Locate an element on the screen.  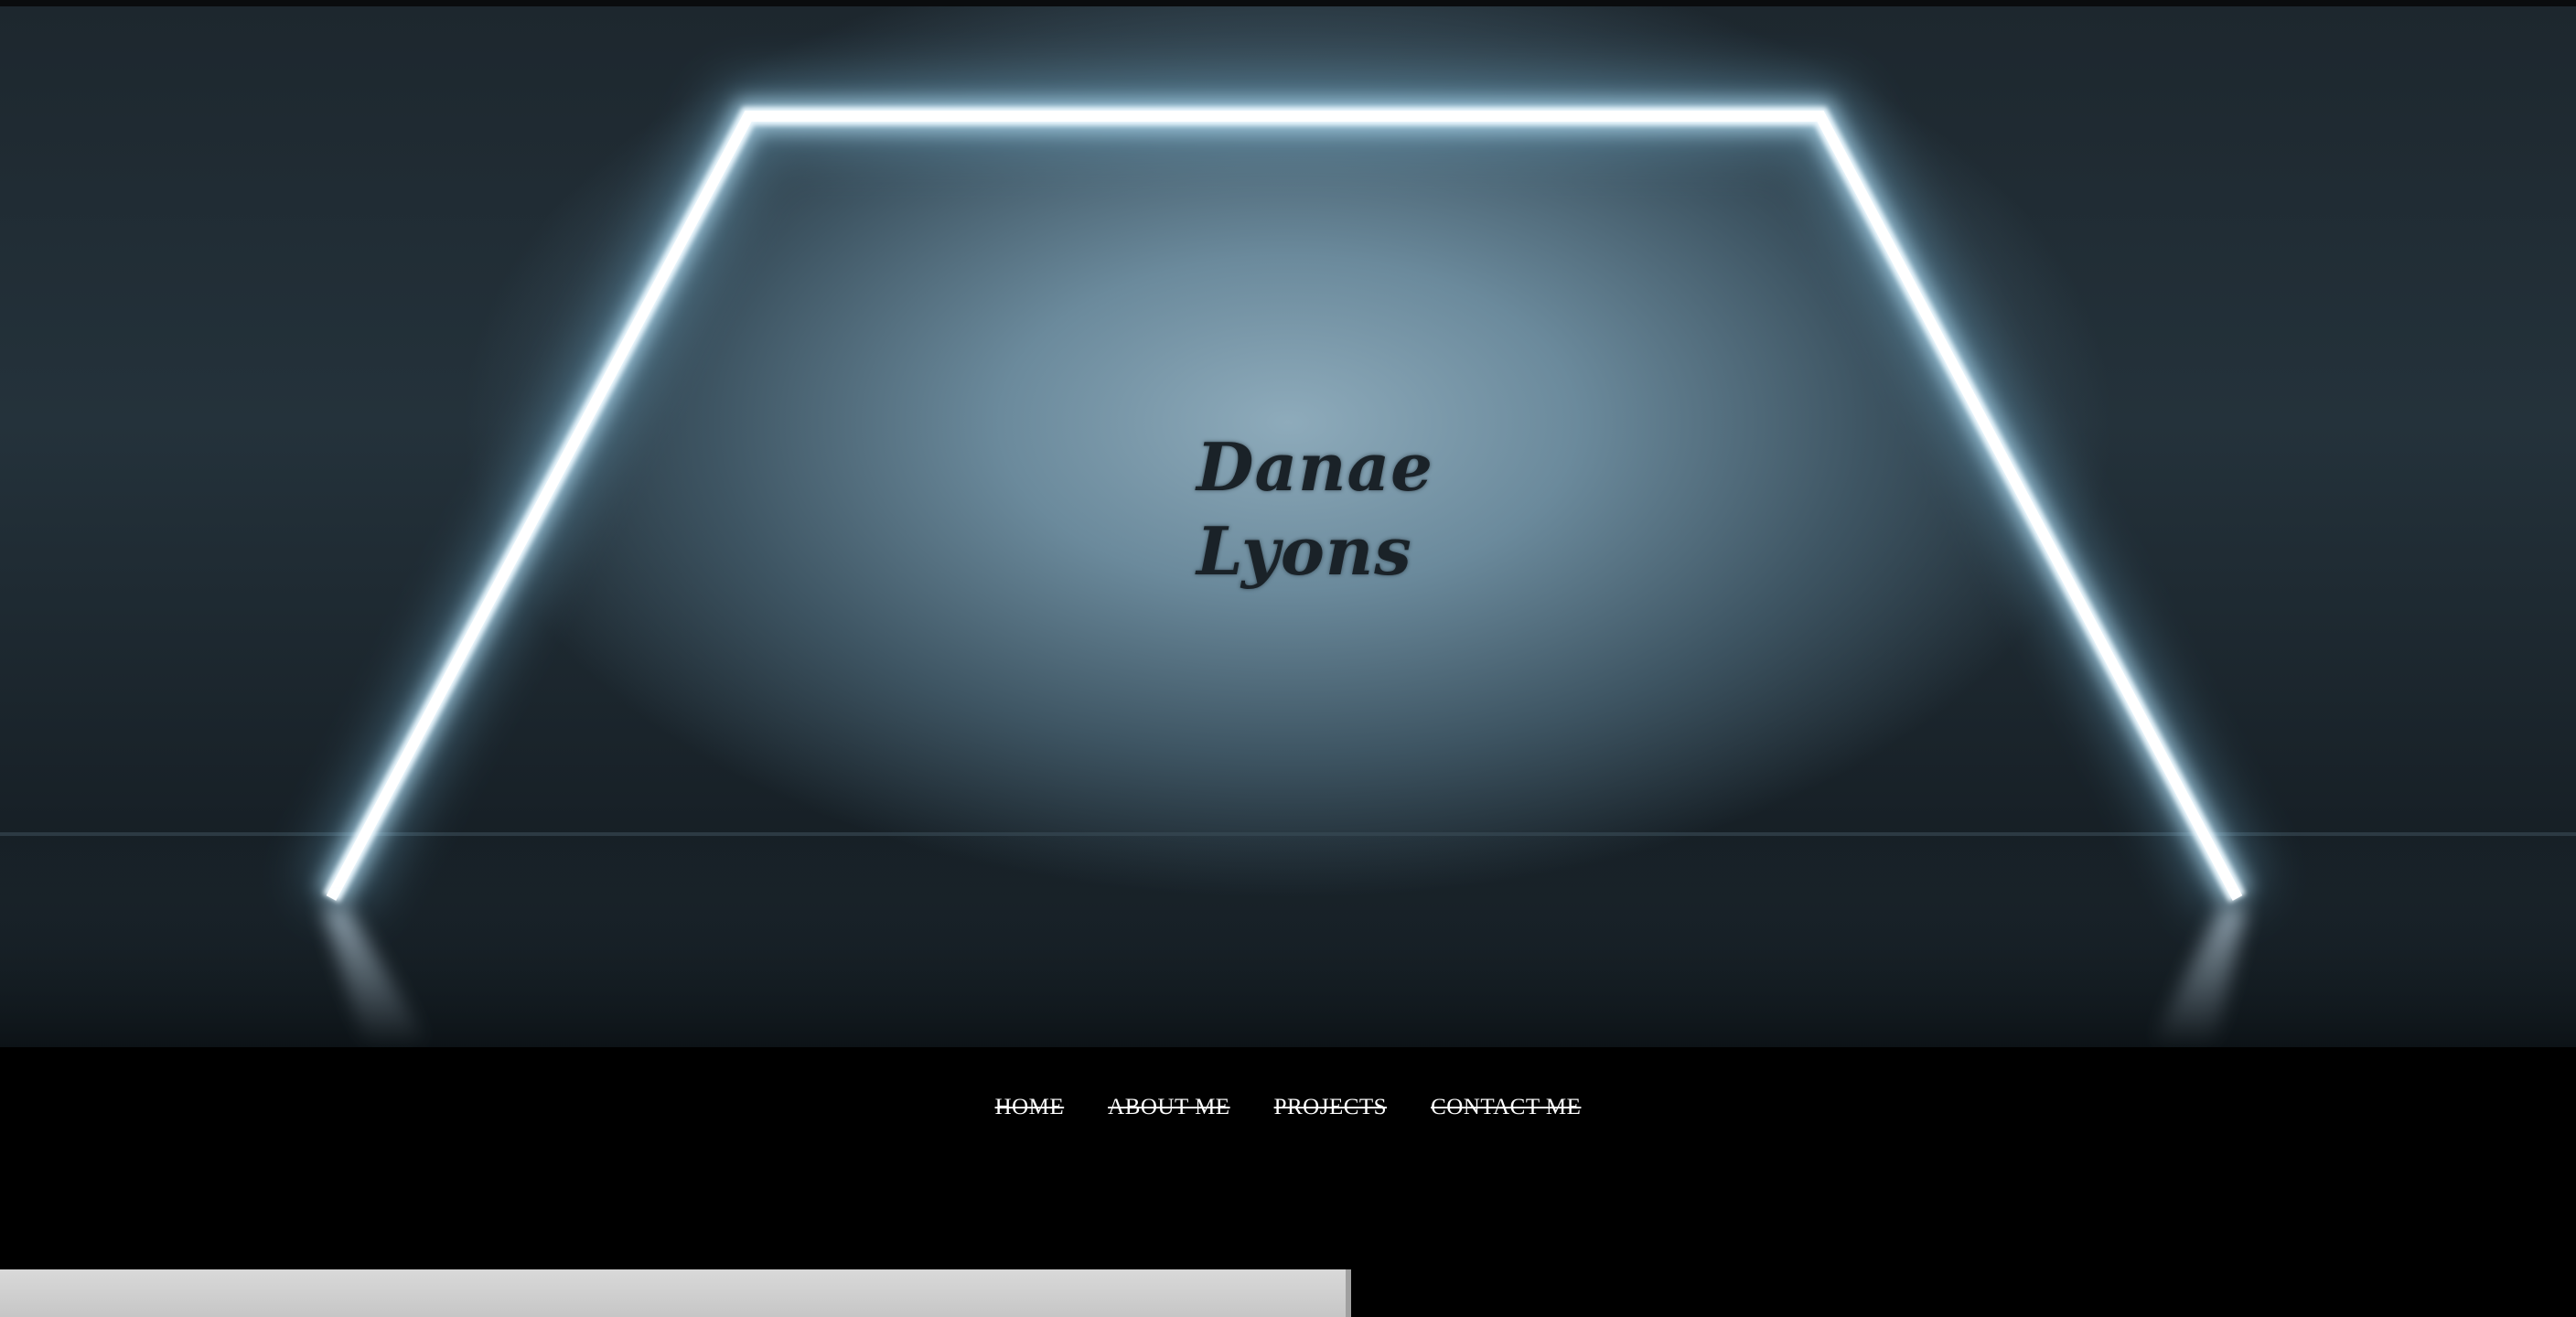
nav-home-link: HOME is located at coordinates (1030, 1107).